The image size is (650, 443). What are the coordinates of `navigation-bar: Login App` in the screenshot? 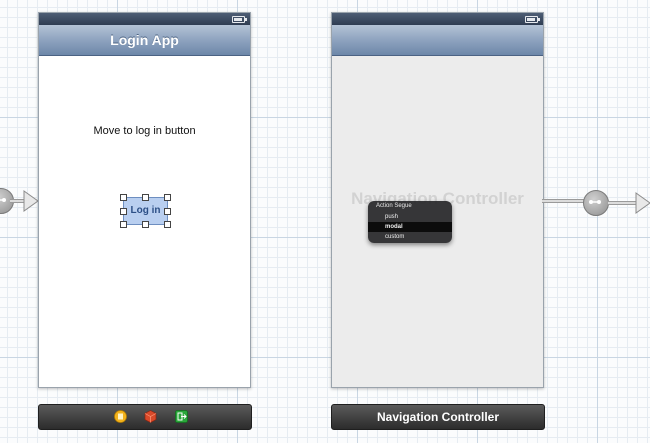 It's located at (144, 40).